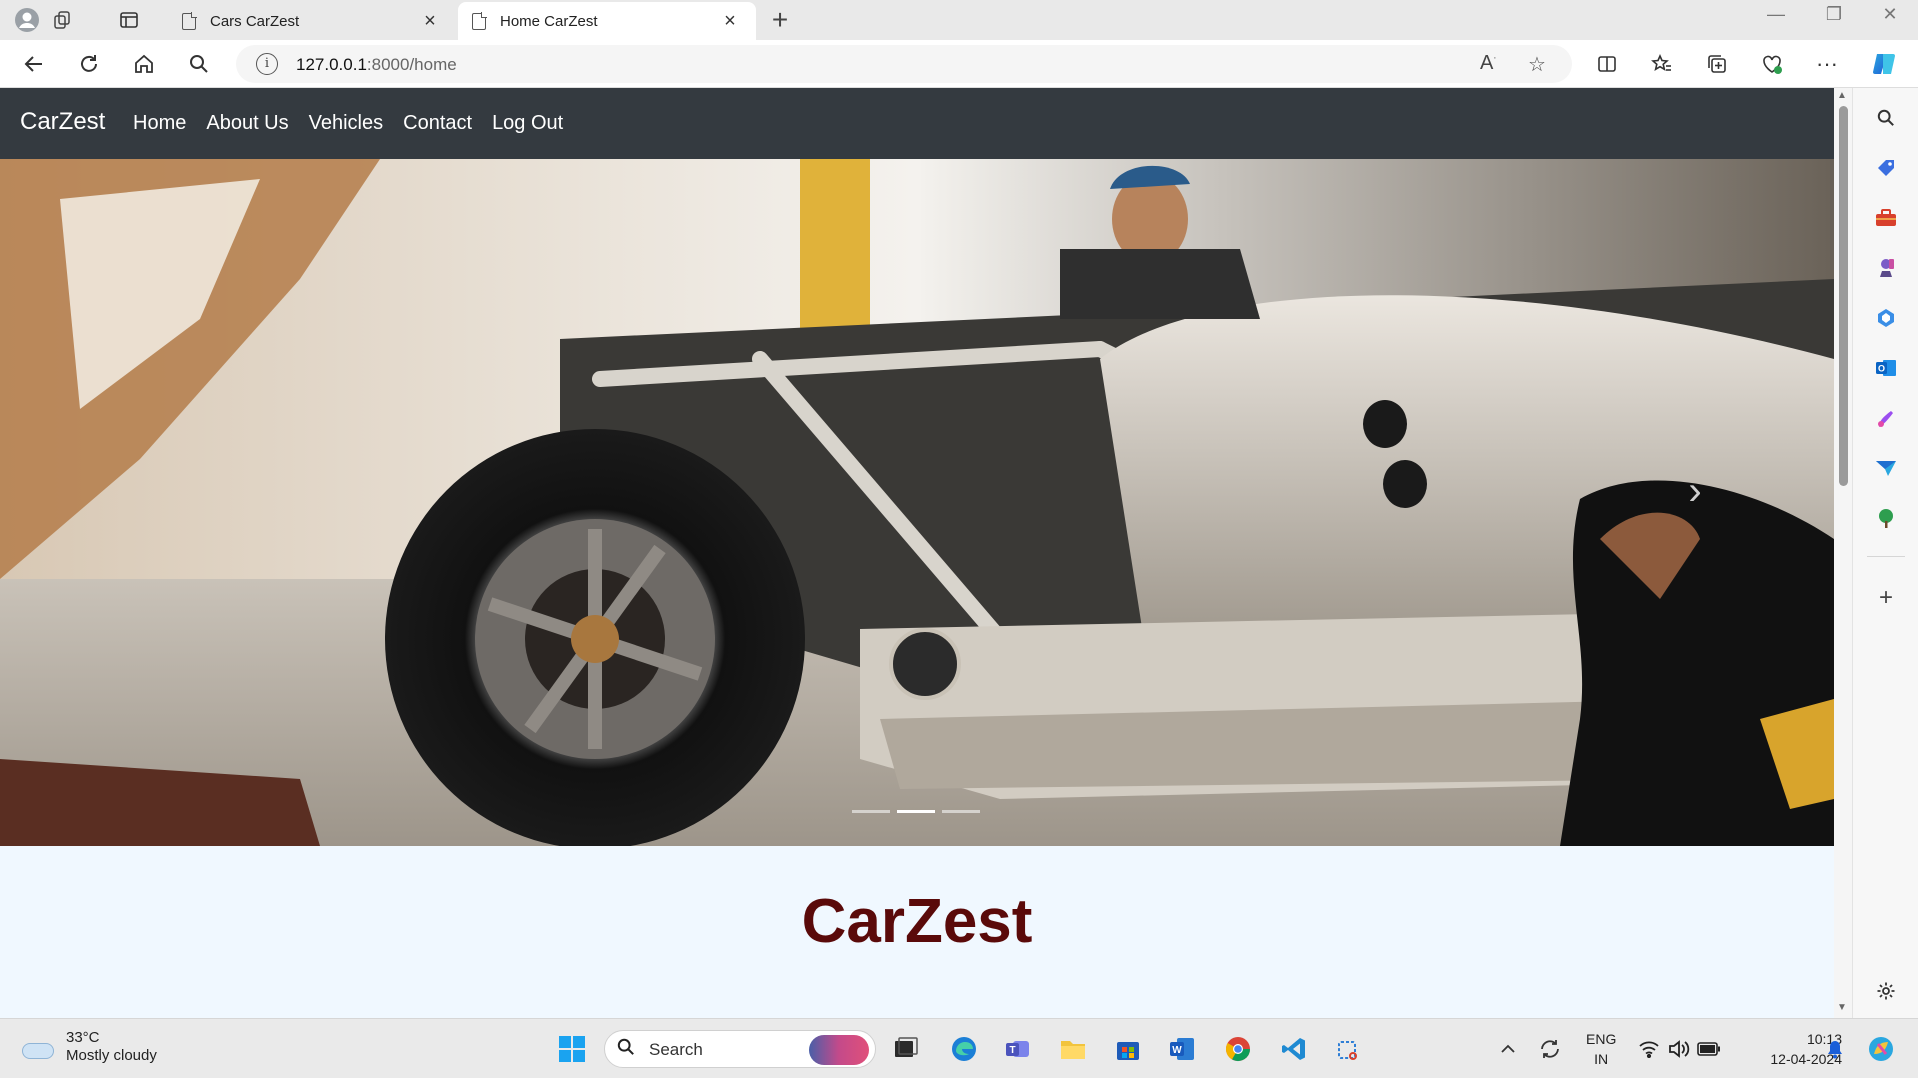 The height and width of the screenshot is (1078, 1918). I want to click on svg-text: O, so click(1881, 369).